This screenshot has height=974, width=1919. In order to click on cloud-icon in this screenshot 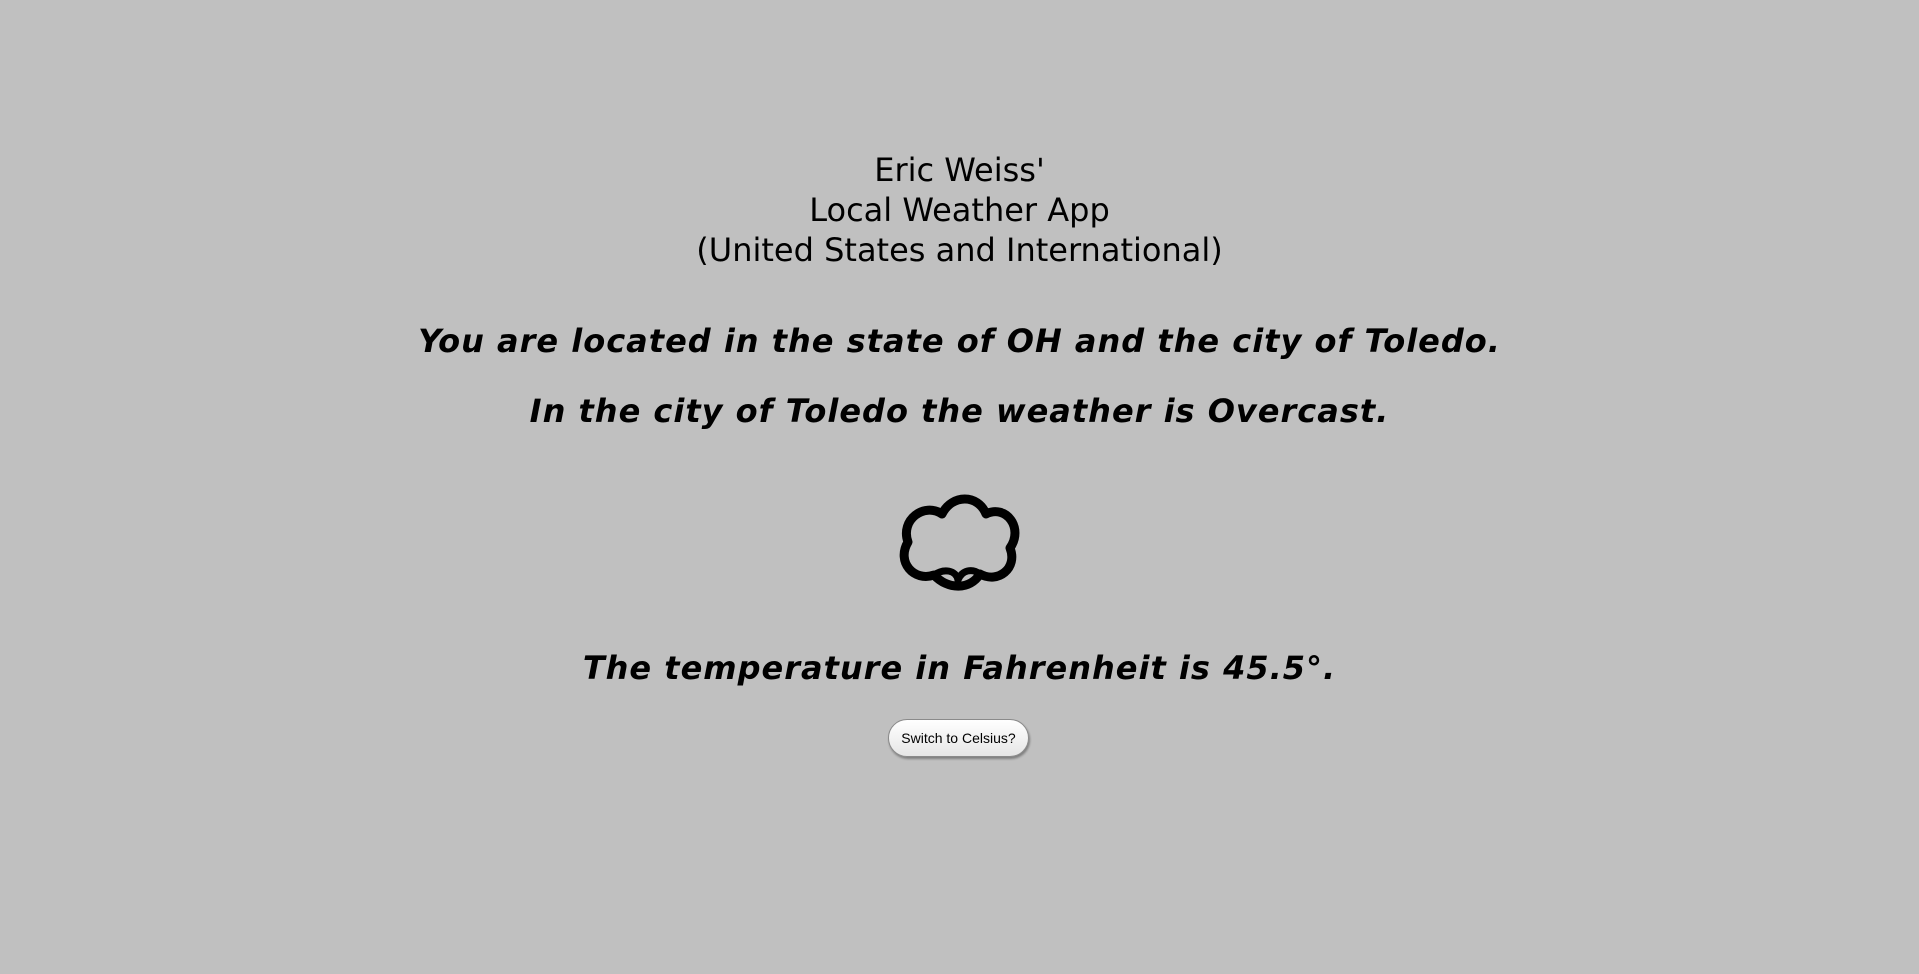, I will do `click(959, 542)`.